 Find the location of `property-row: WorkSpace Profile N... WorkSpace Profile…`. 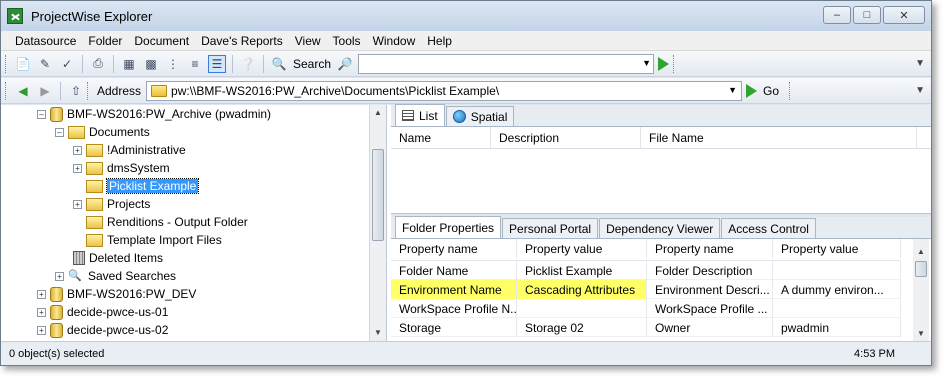

property-row: WorkSpace Profile N... WorkSpace Profile… is located at coordinates (646, 308).